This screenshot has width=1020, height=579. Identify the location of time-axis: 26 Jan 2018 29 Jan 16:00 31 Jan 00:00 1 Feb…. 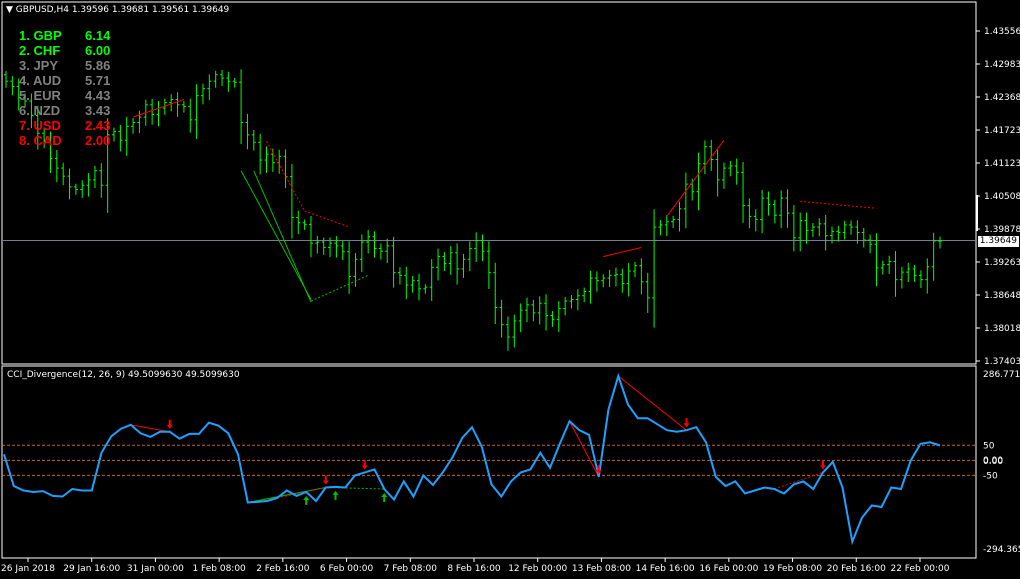
(475, 566).